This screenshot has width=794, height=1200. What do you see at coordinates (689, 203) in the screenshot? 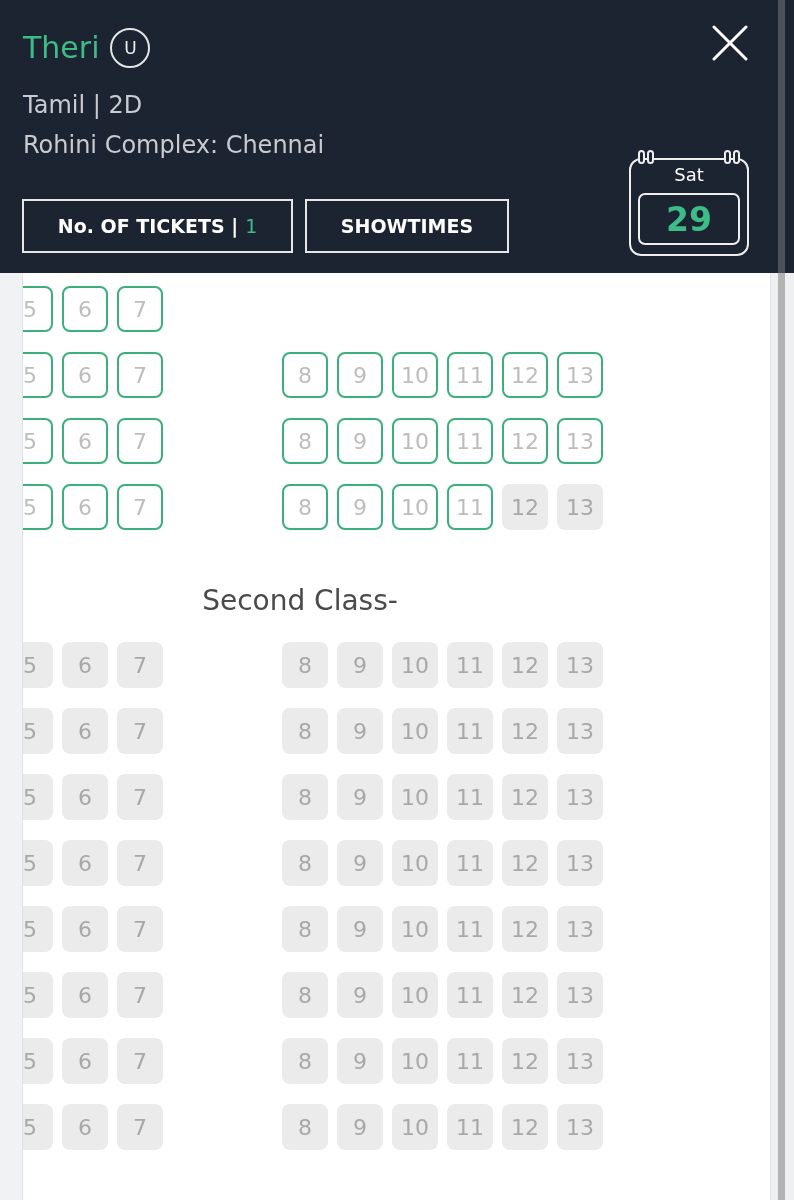
I see `date-picker: Sat 29` at bounding box center [689, 203].